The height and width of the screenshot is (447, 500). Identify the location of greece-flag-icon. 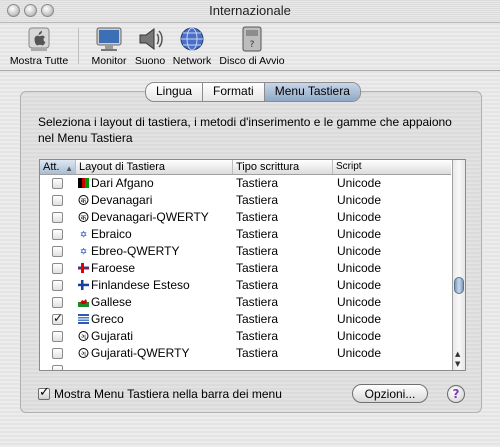
(83, 319).